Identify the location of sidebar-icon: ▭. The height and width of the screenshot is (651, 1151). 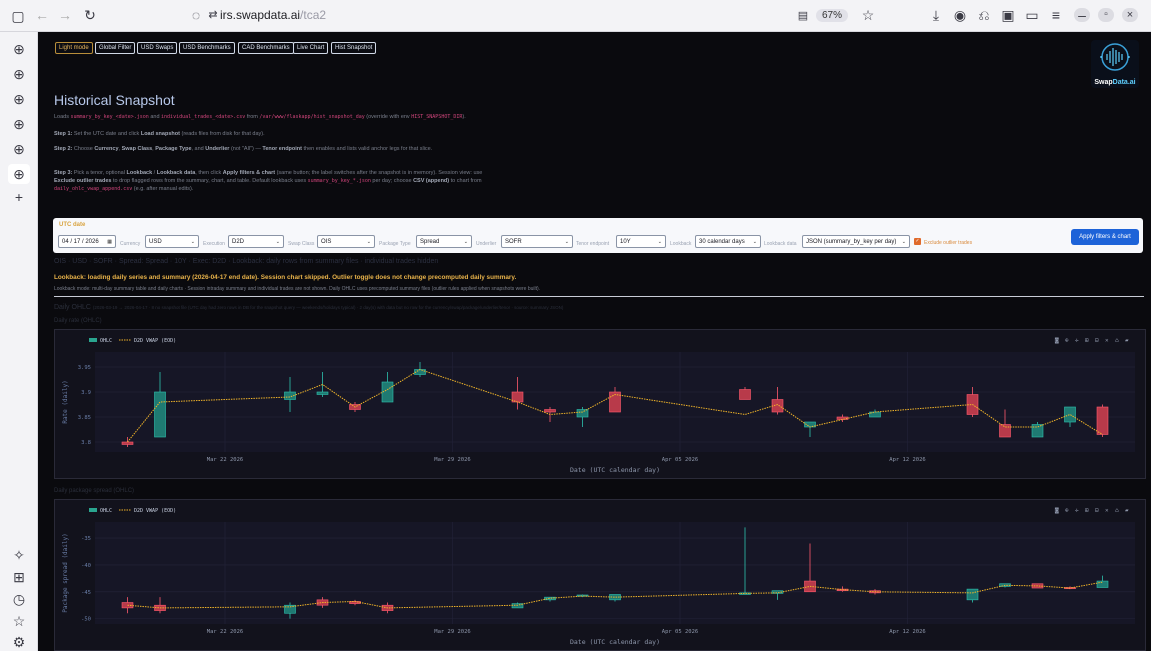
(1032, 15).